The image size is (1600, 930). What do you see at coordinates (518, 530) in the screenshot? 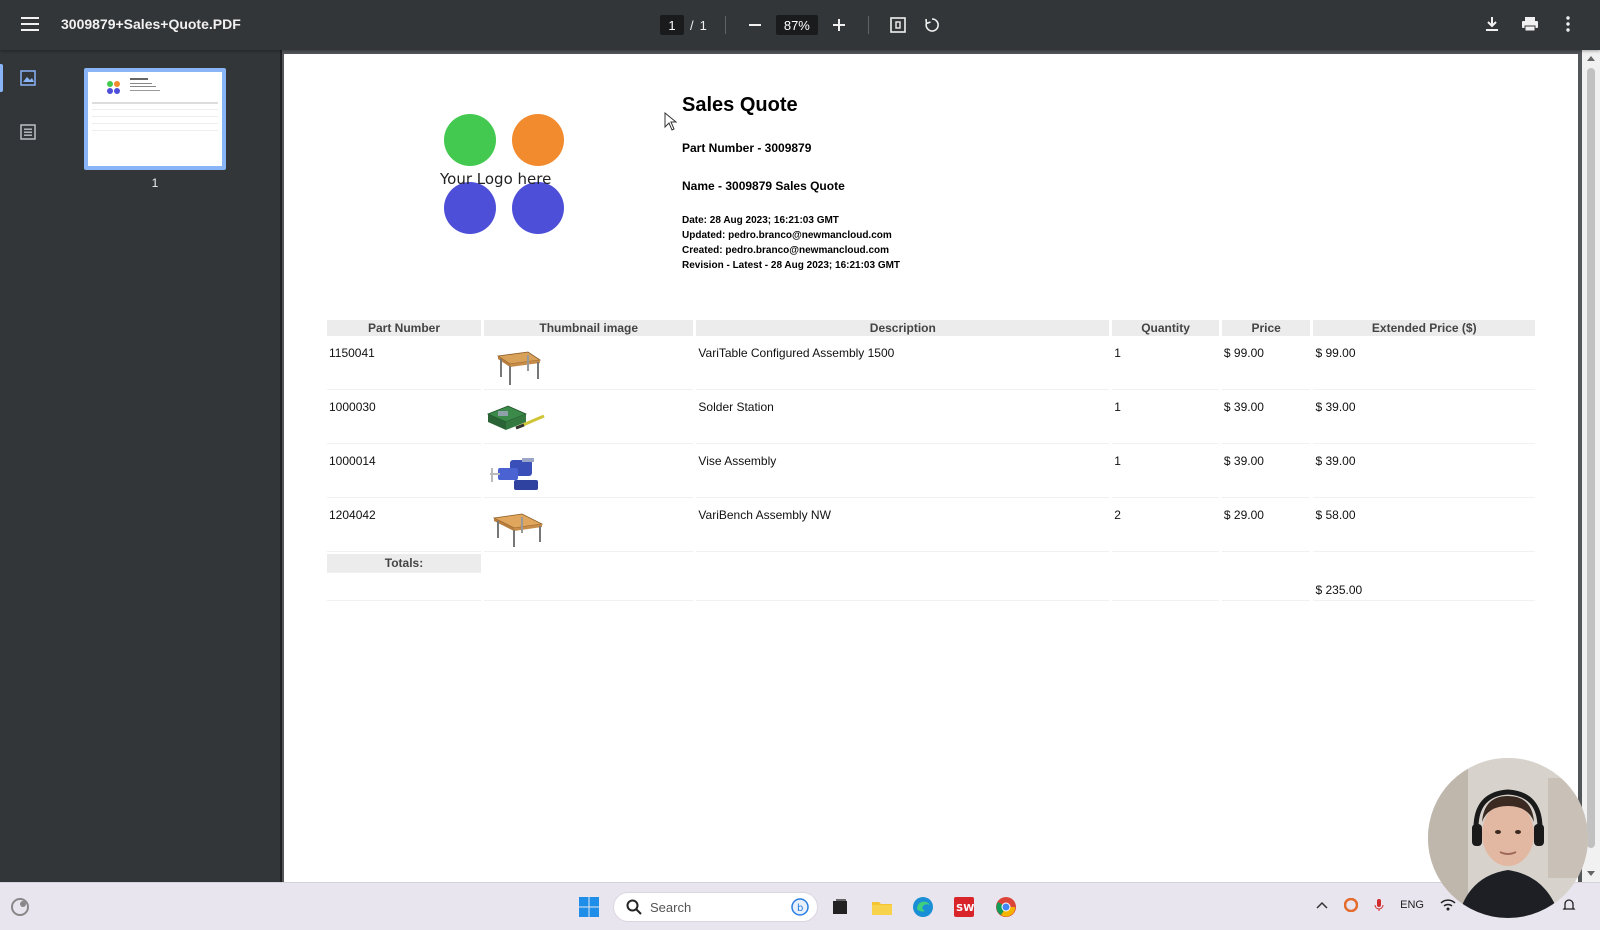
I see `bench-icon` at bounding box center [518, 530].